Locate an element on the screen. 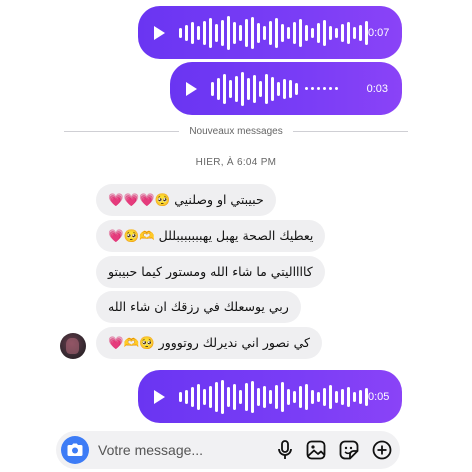 This screenshot has width=472, height=472. message-bubble: كااااليتي ما شاء الله ومستور كيما حبيبتو is located at coordinates (210, 272).